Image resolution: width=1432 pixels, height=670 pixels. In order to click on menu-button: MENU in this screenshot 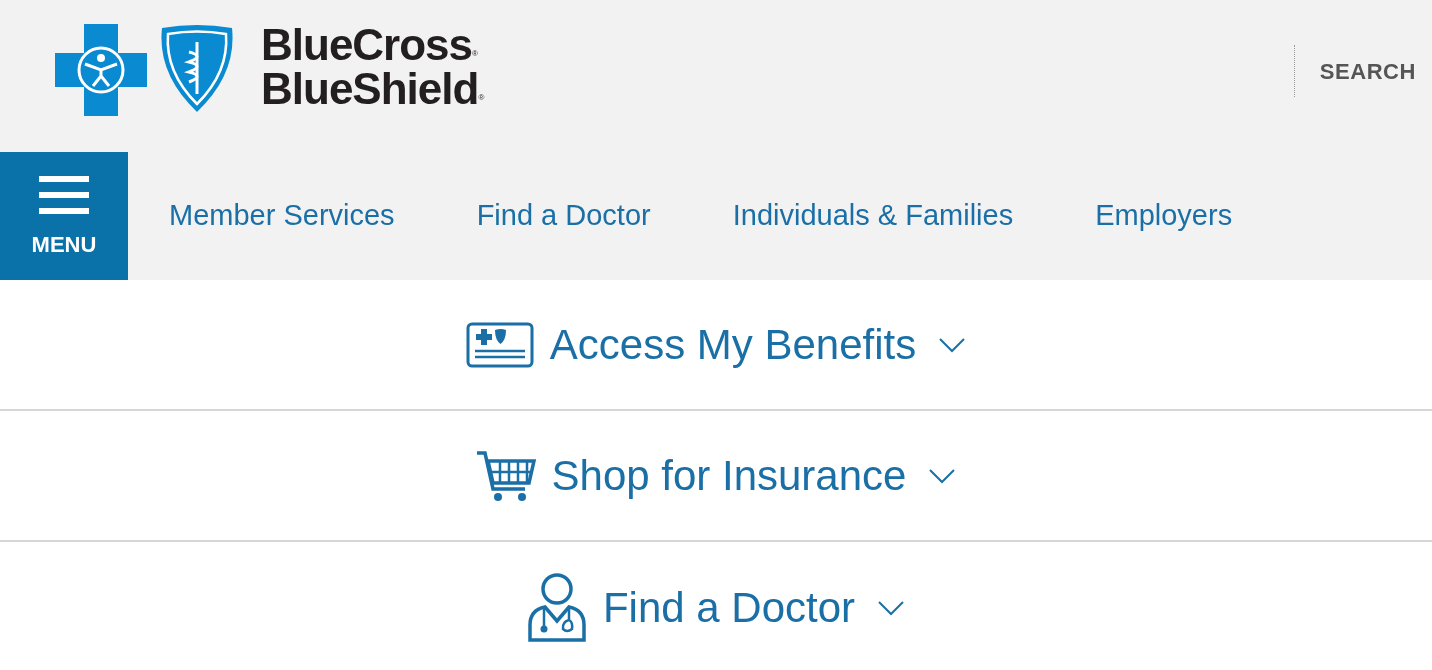, I will do `click(64, 216)`.